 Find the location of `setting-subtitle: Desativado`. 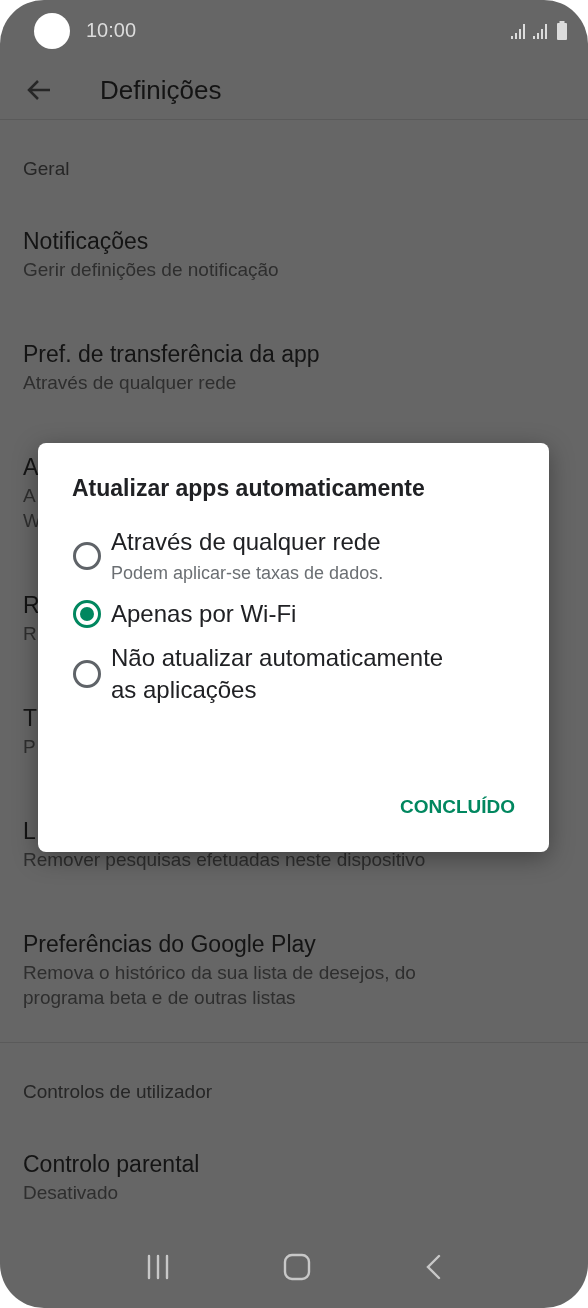

setting-subtitle: Desativado is located at coordinates (71, 1192).